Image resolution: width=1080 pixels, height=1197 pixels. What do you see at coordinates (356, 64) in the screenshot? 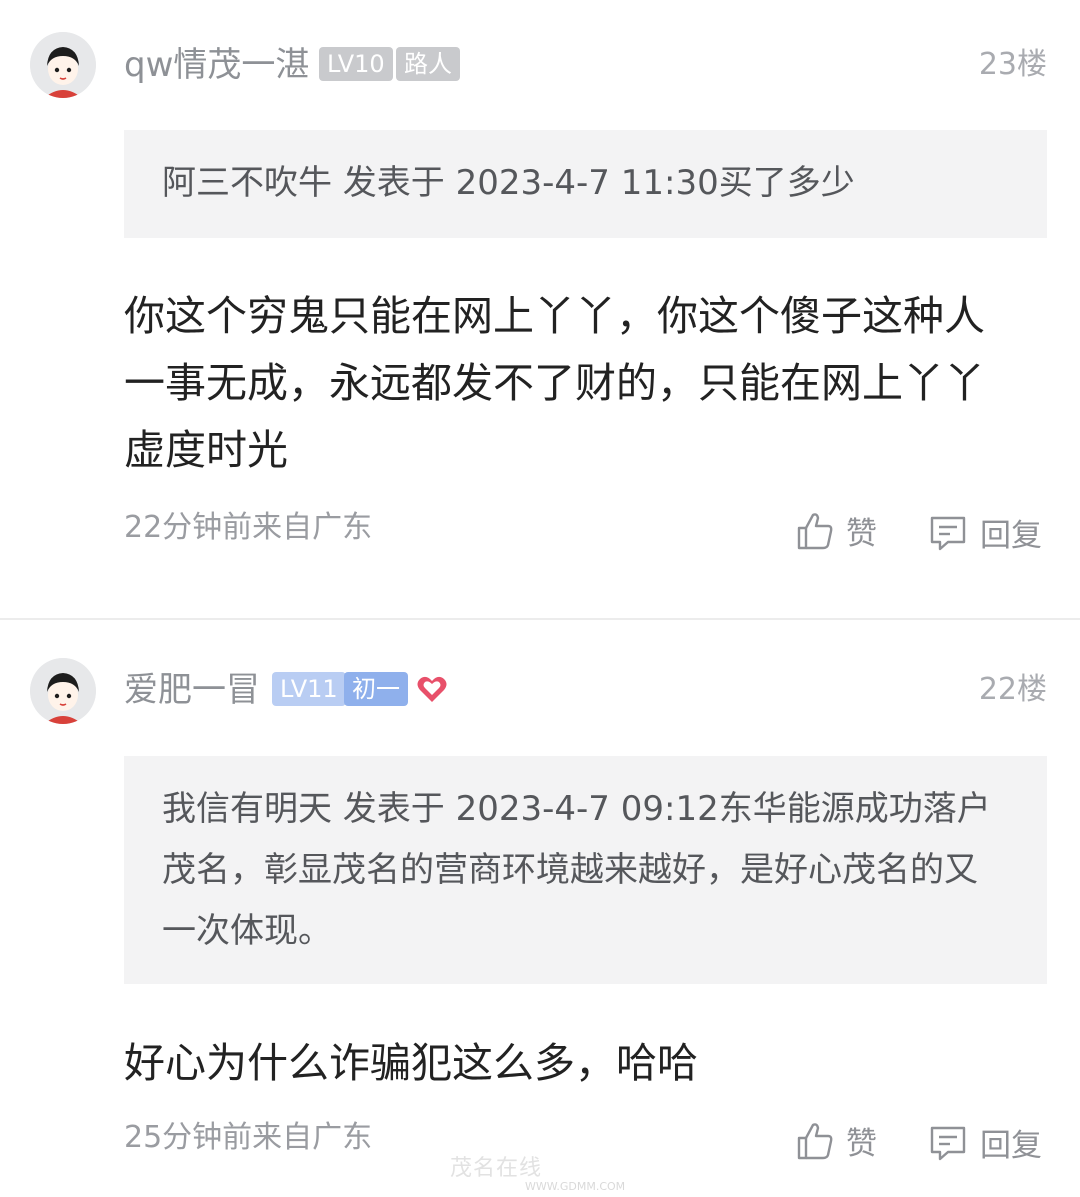
I see `level-badge: LV10` at bounding box center [356, 64].